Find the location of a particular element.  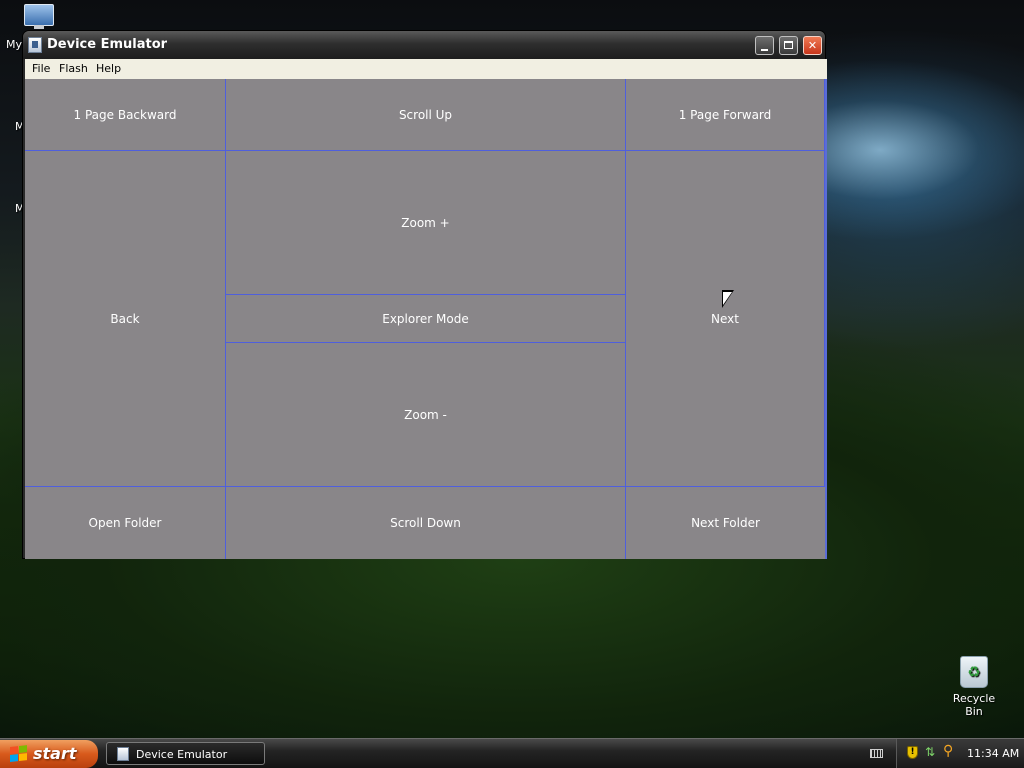

network-icon: ⇅ is located at coordinates (930, 752).